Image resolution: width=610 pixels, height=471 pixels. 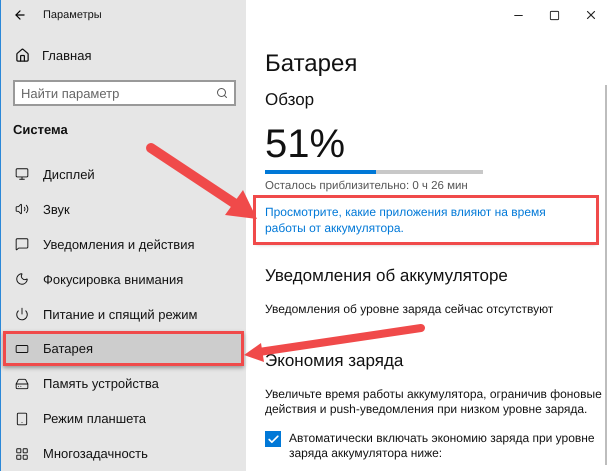 I want to click on sidebar-item: Память устройства, so click(x=84, y=384).